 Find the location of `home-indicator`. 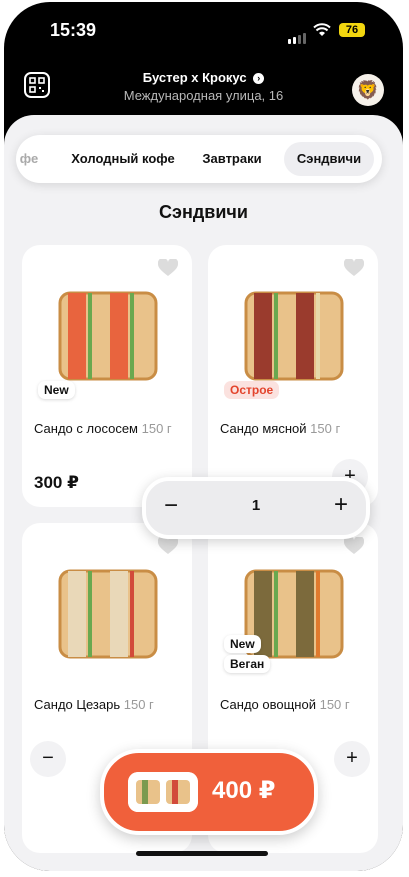

home-indicator is located at coordinates (202, 853).